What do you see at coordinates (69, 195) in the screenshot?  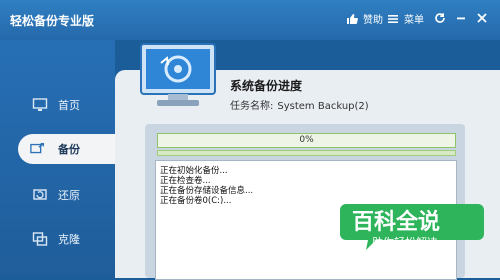 I see `sidebar-item-label: 还原` at bounding box center [69, 195].